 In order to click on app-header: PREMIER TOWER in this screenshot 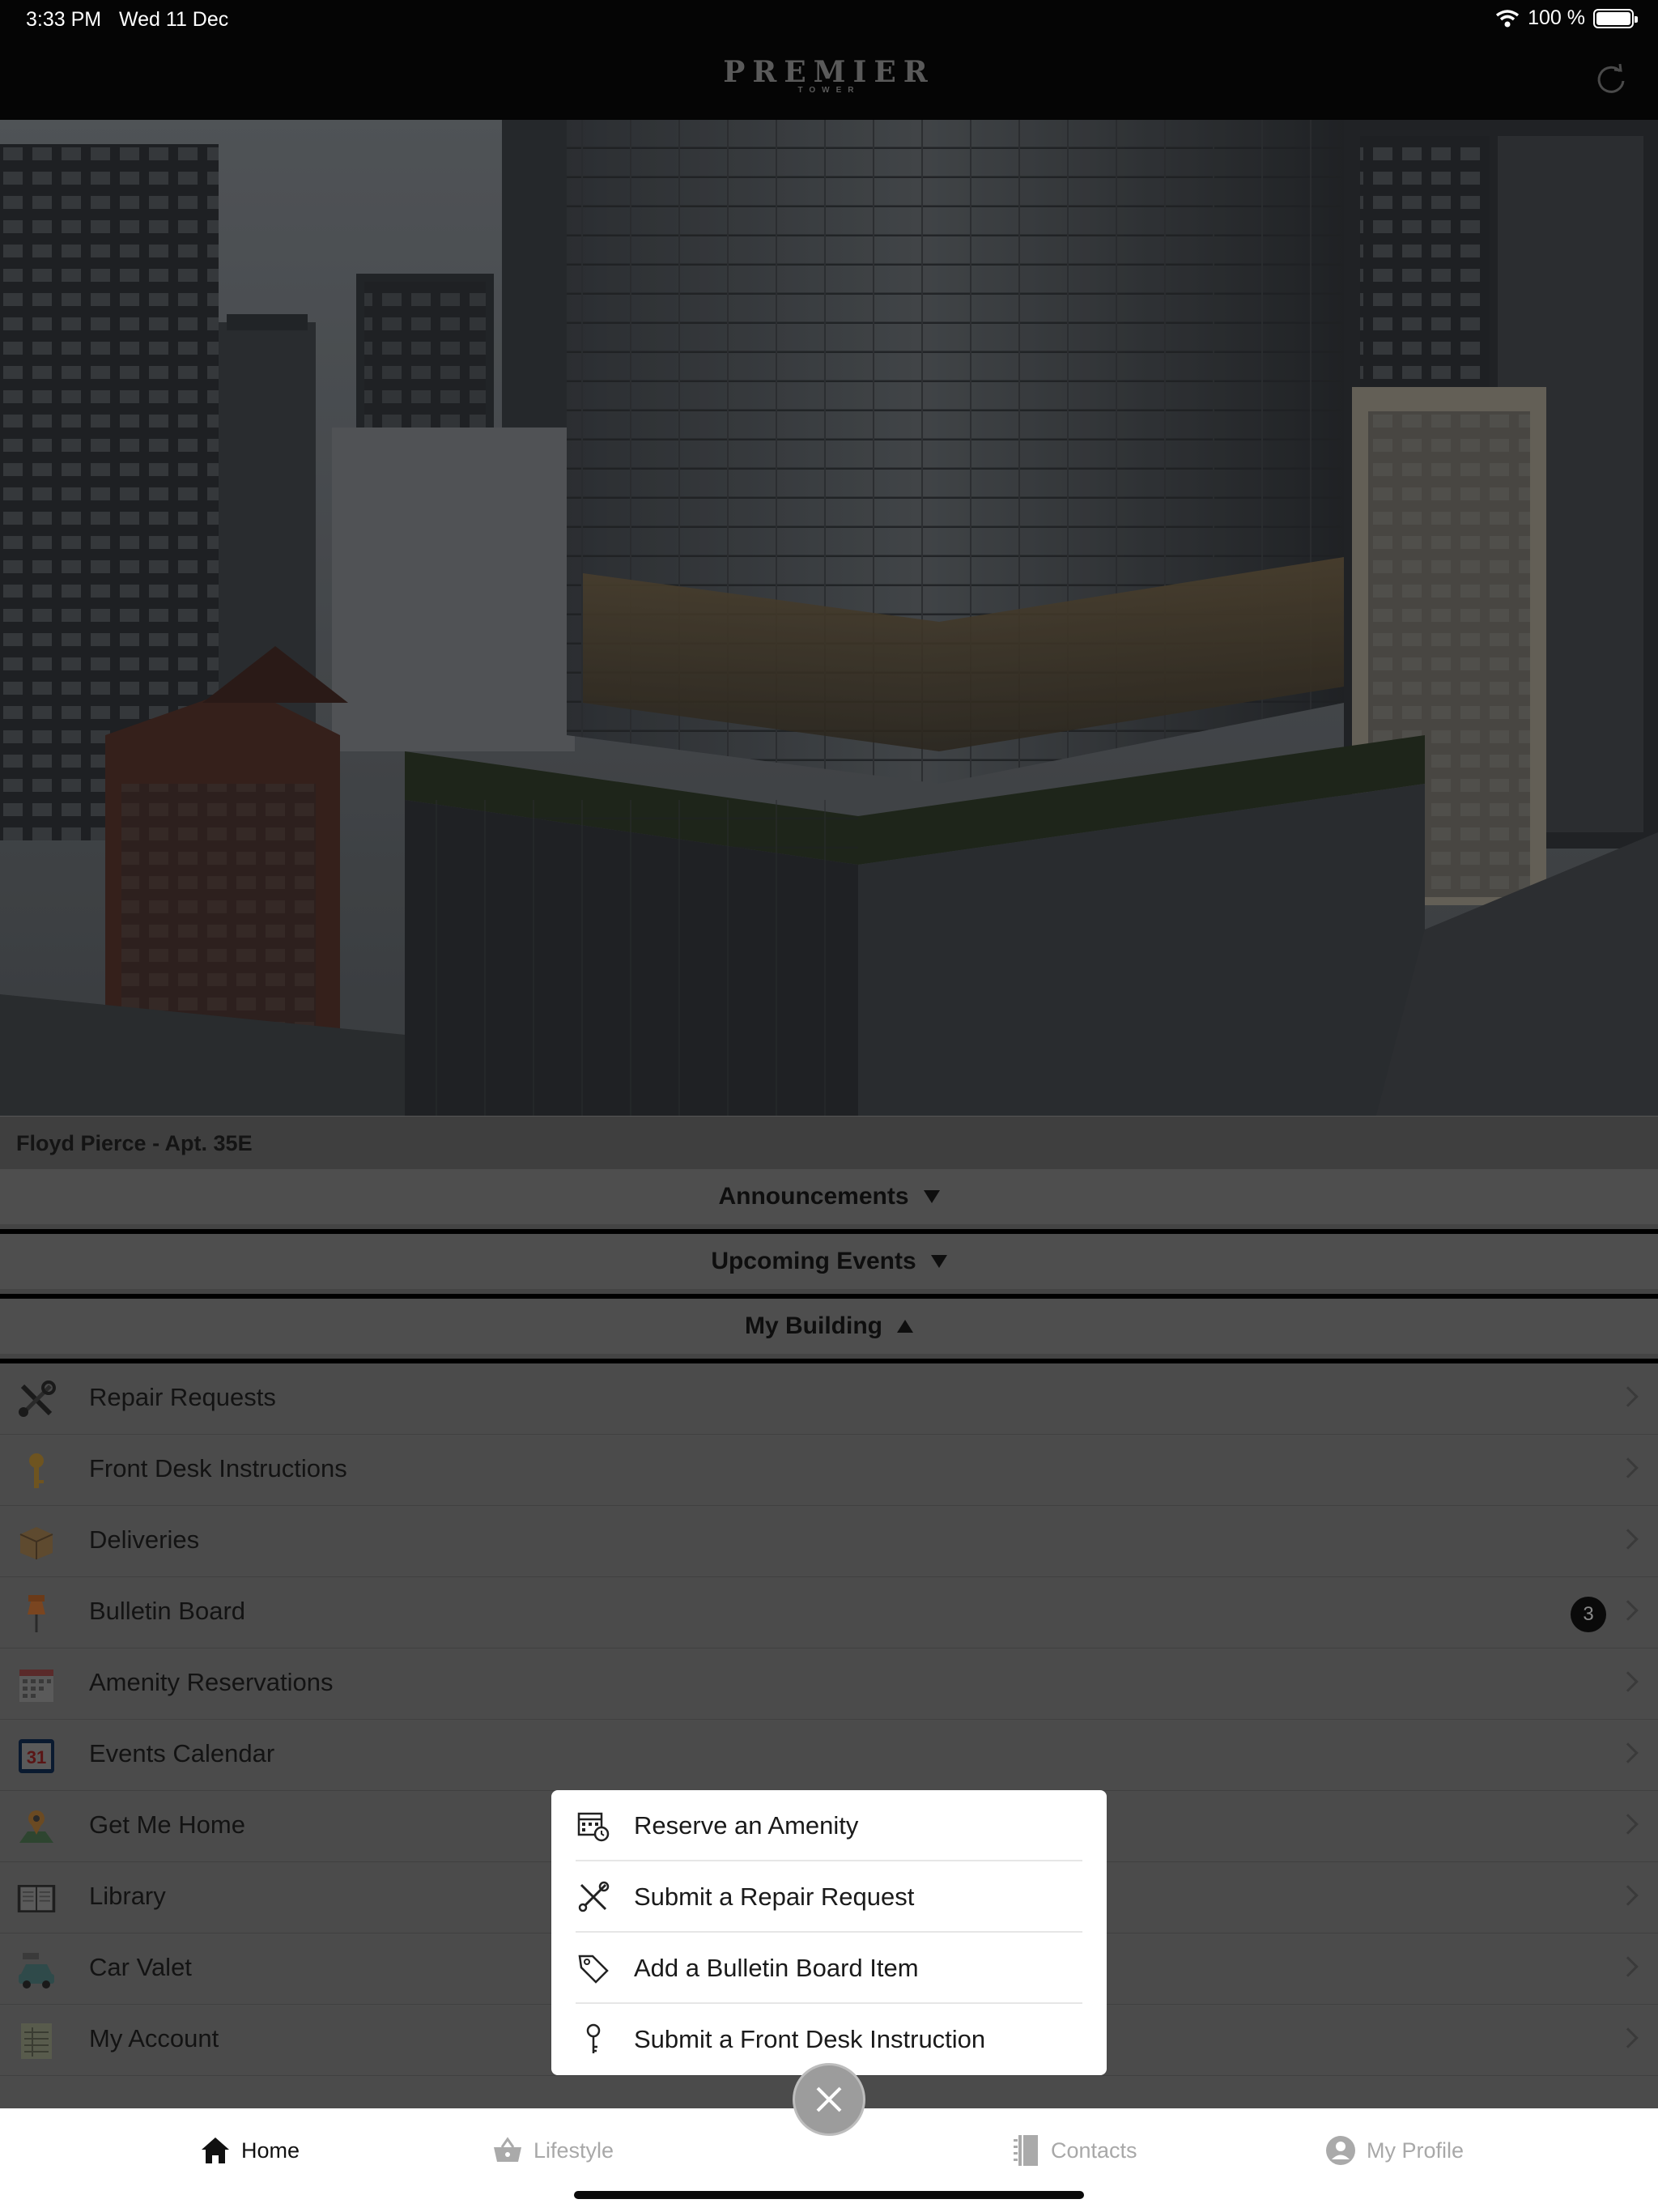, I will do `click(829, 79)`.